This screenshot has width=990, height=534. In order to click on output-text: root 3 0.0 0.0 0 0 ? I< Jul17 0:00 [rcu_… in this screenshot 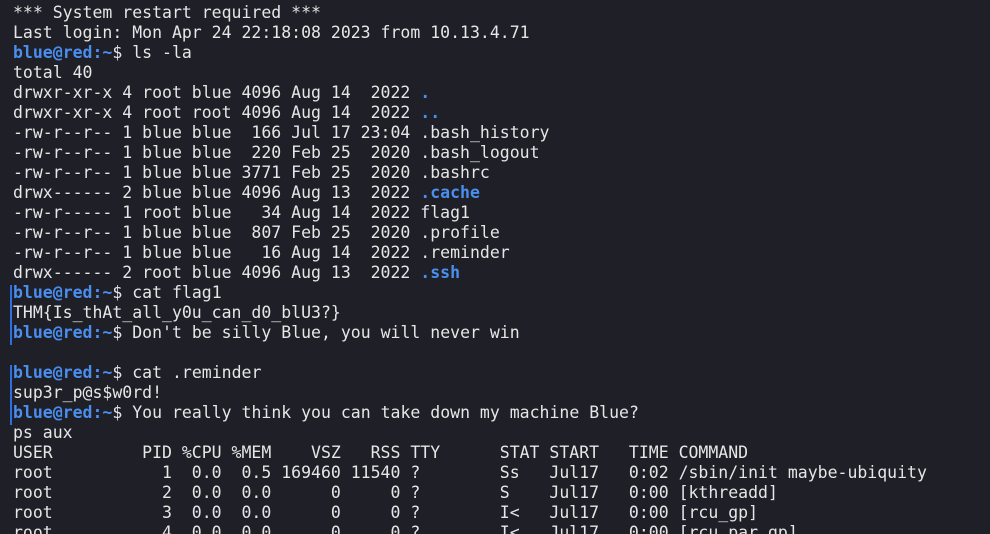, I will do `click(386, 512)`.